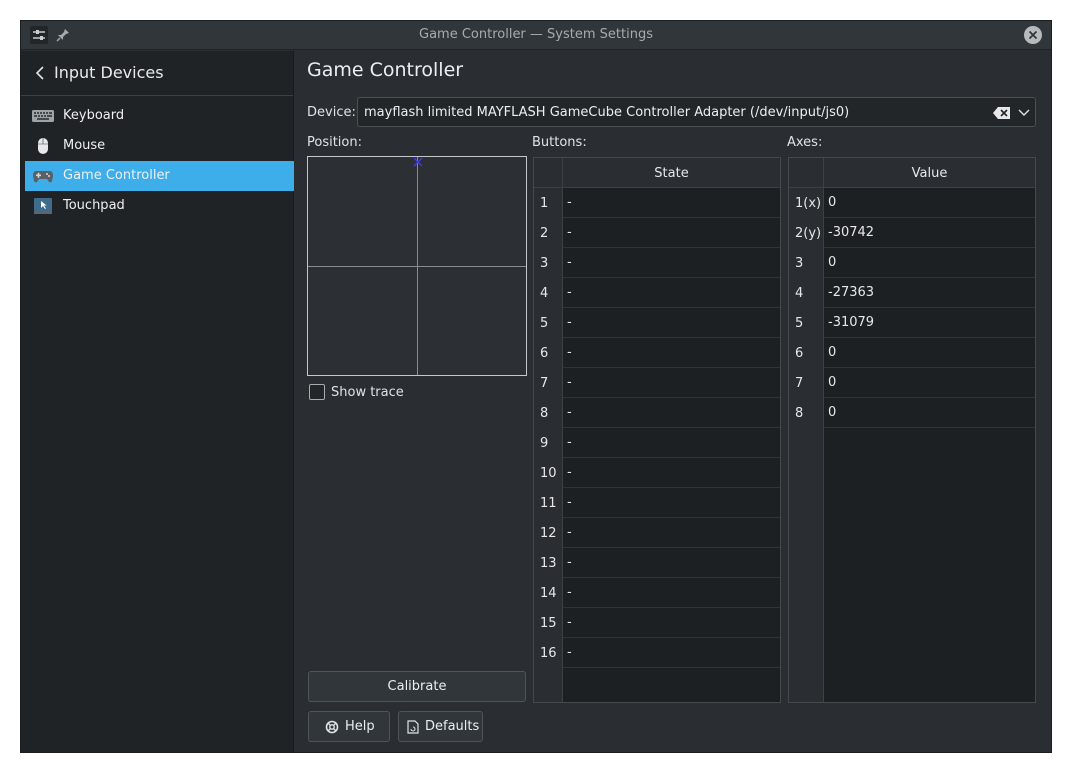  What do you see at coordinates (806, 323) in the screenshot?
I see `row-header: 5` at bounding box center [806, 323].